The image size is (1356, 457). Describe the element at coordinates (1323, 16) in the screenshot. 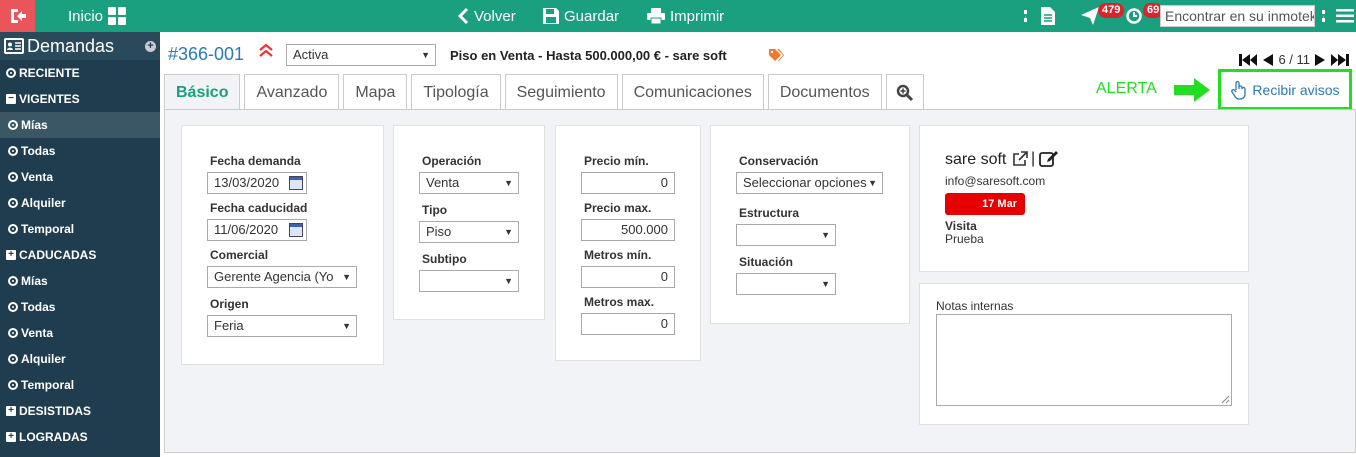

I see `menu-dots-right` at that location.